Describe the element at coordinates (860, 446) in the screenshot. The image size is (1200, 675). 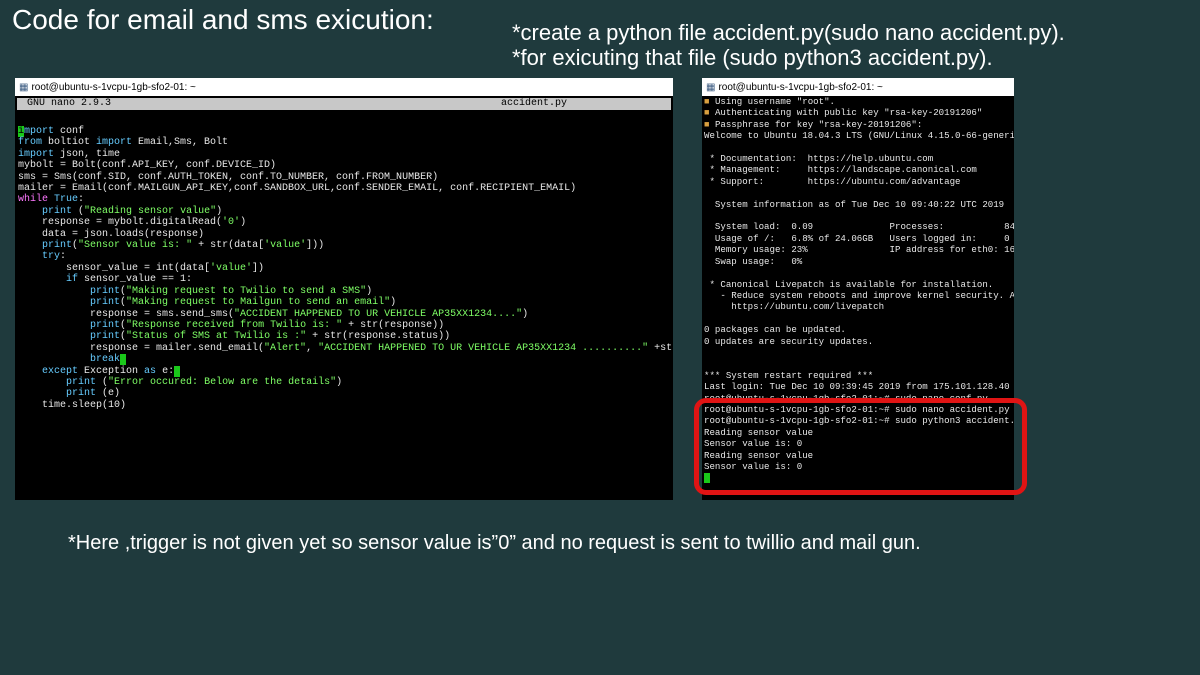
I see `output-highlight-box` at that location.